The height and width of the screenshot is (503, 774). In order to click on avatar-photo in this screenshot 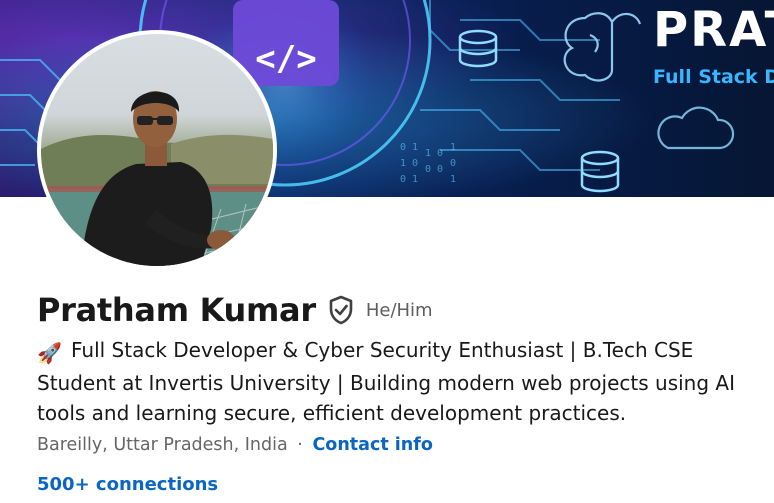, I will do `click(157, 150)`.